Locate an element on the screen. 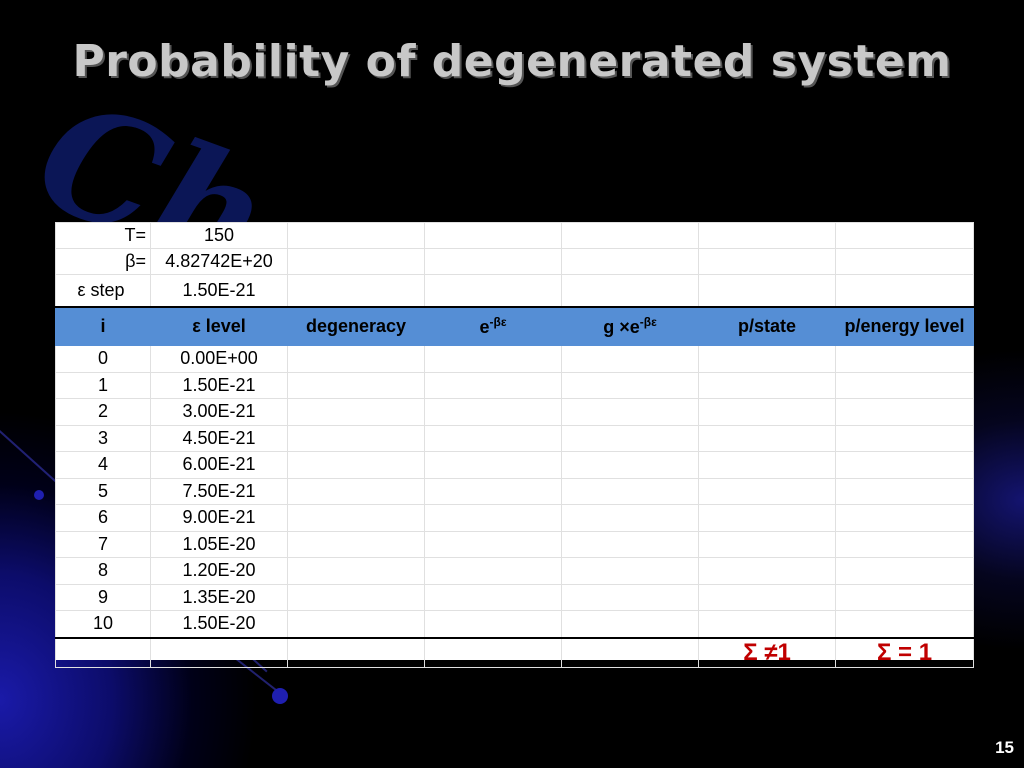 This screenshot has height=768, width=1024. col-header-p-energy: p/energy level is located at coordinates (904, 326).